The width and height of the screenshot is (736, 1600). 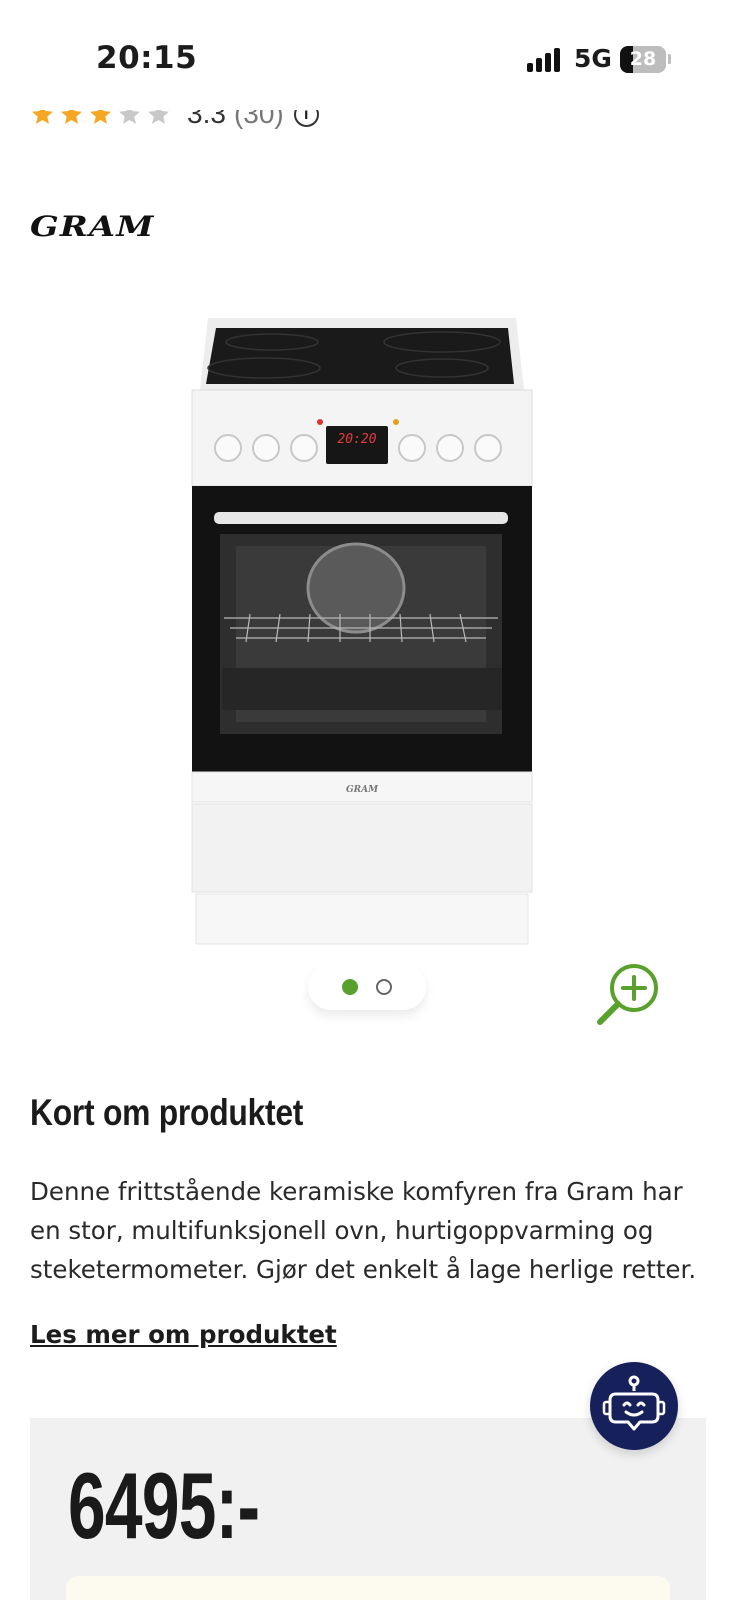 I want to click on oven-brand-label: GRAM, so click(x=362, y=790).